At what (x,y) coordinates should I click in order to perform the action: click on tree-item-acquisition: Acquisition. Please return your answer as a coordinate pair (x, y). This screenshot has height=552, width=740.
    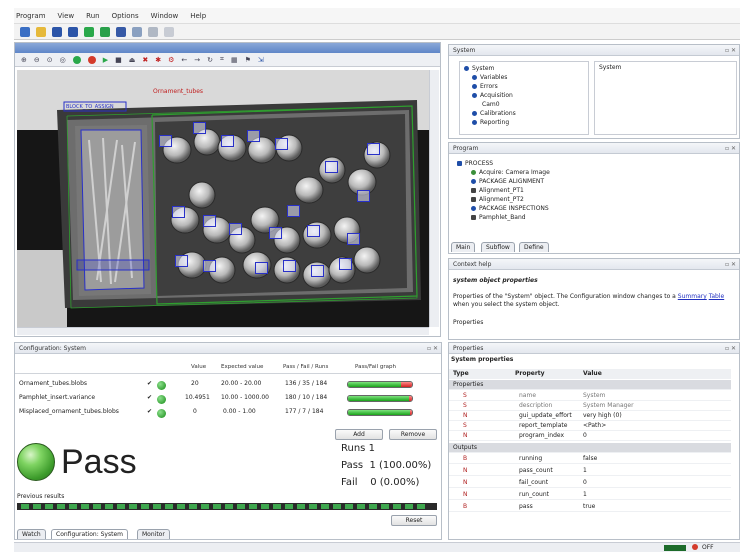
    Looking at the image, I should click on (524, 95).